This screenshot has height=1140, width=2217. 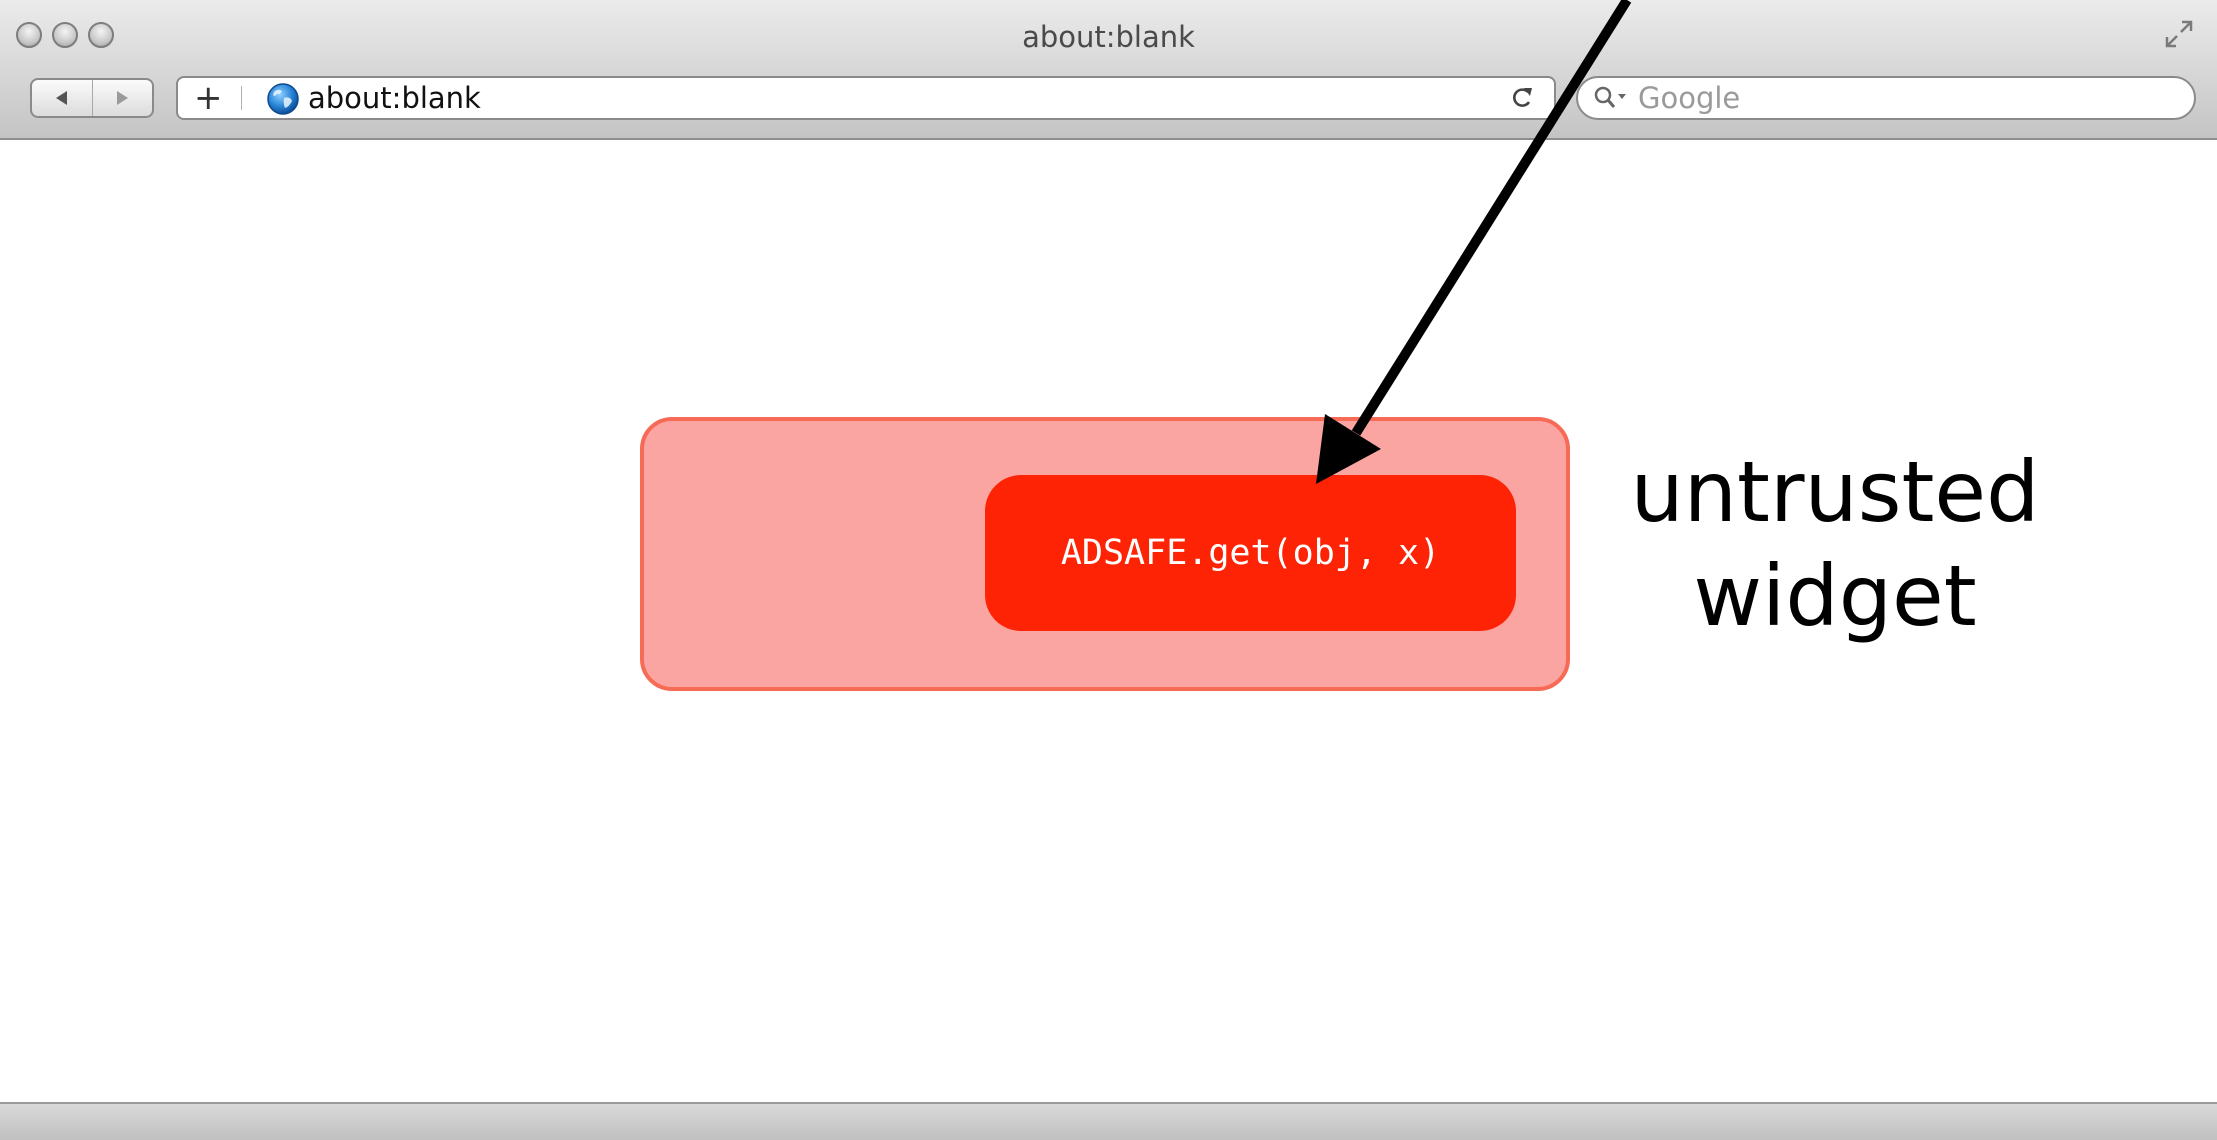 What do you see at coordinates (1108, 70) in the screenshot?
I see `browser-toolbar: about:blank + about:blank Google` at bounding box center [1108, 70].